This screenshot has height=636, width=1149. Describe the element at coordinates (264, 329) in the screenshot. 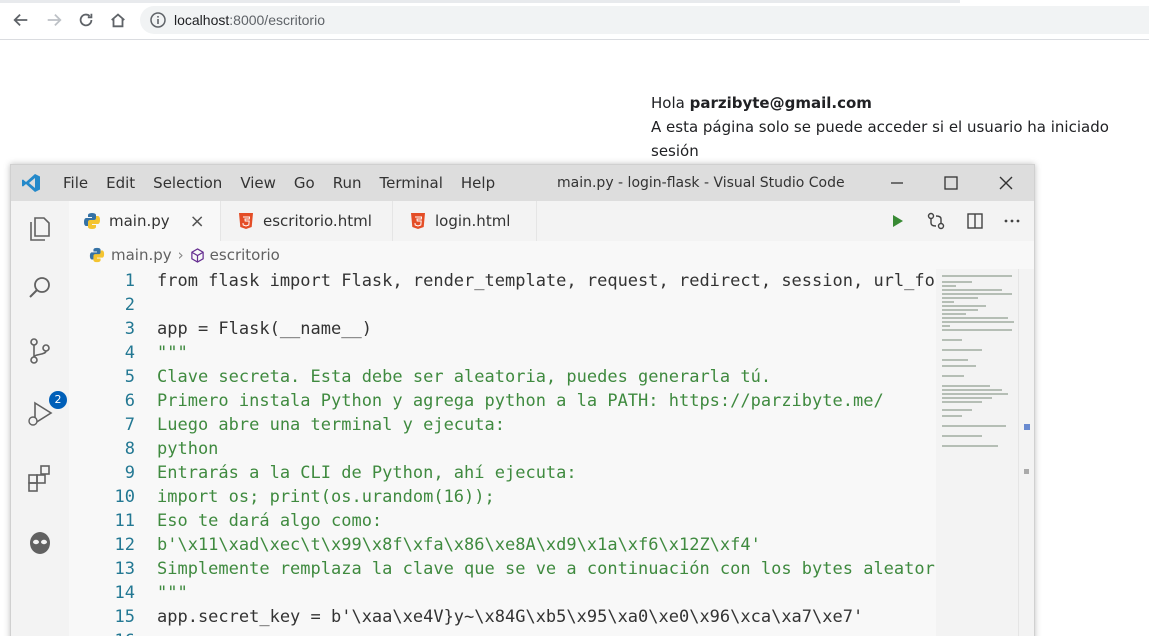

I see `code-text: app = Flask(__name__)` at that location.